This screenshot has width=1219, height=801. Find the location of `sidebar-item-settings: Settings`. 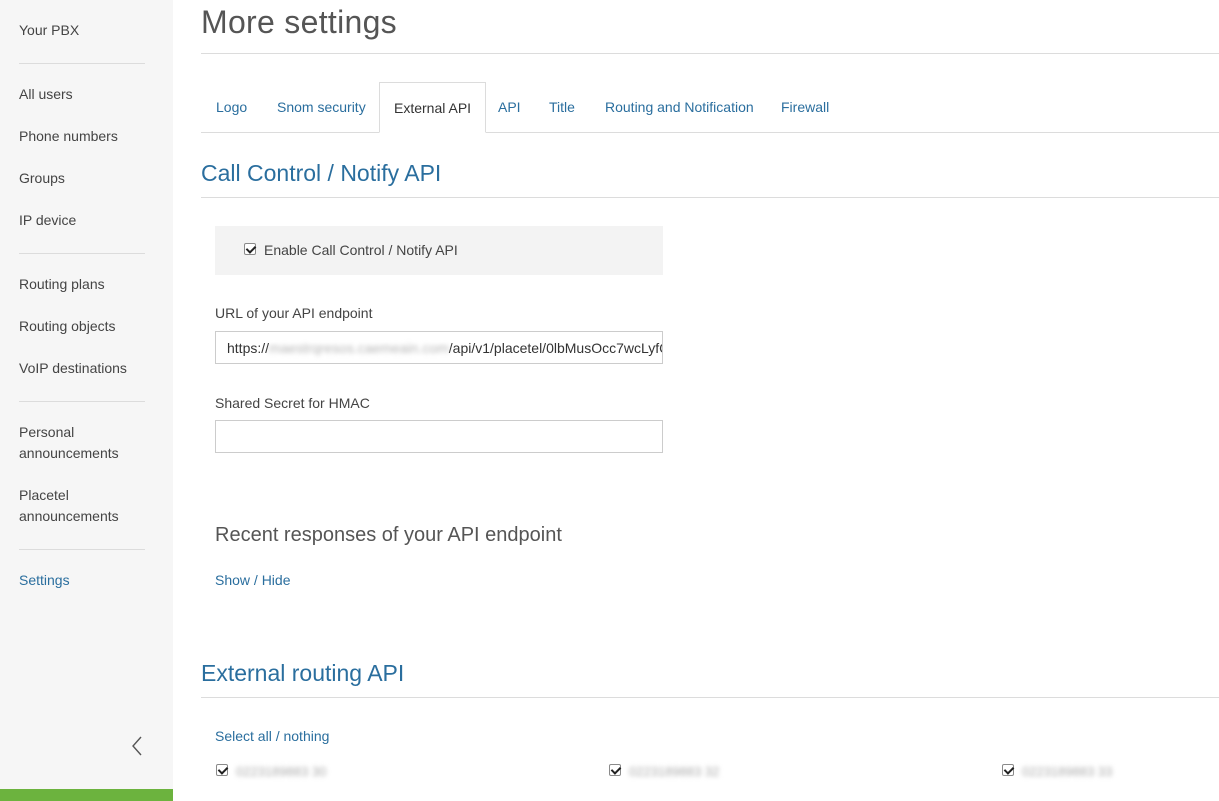

sidebar-item-settings: Settings is located at coordinates (44, 580).